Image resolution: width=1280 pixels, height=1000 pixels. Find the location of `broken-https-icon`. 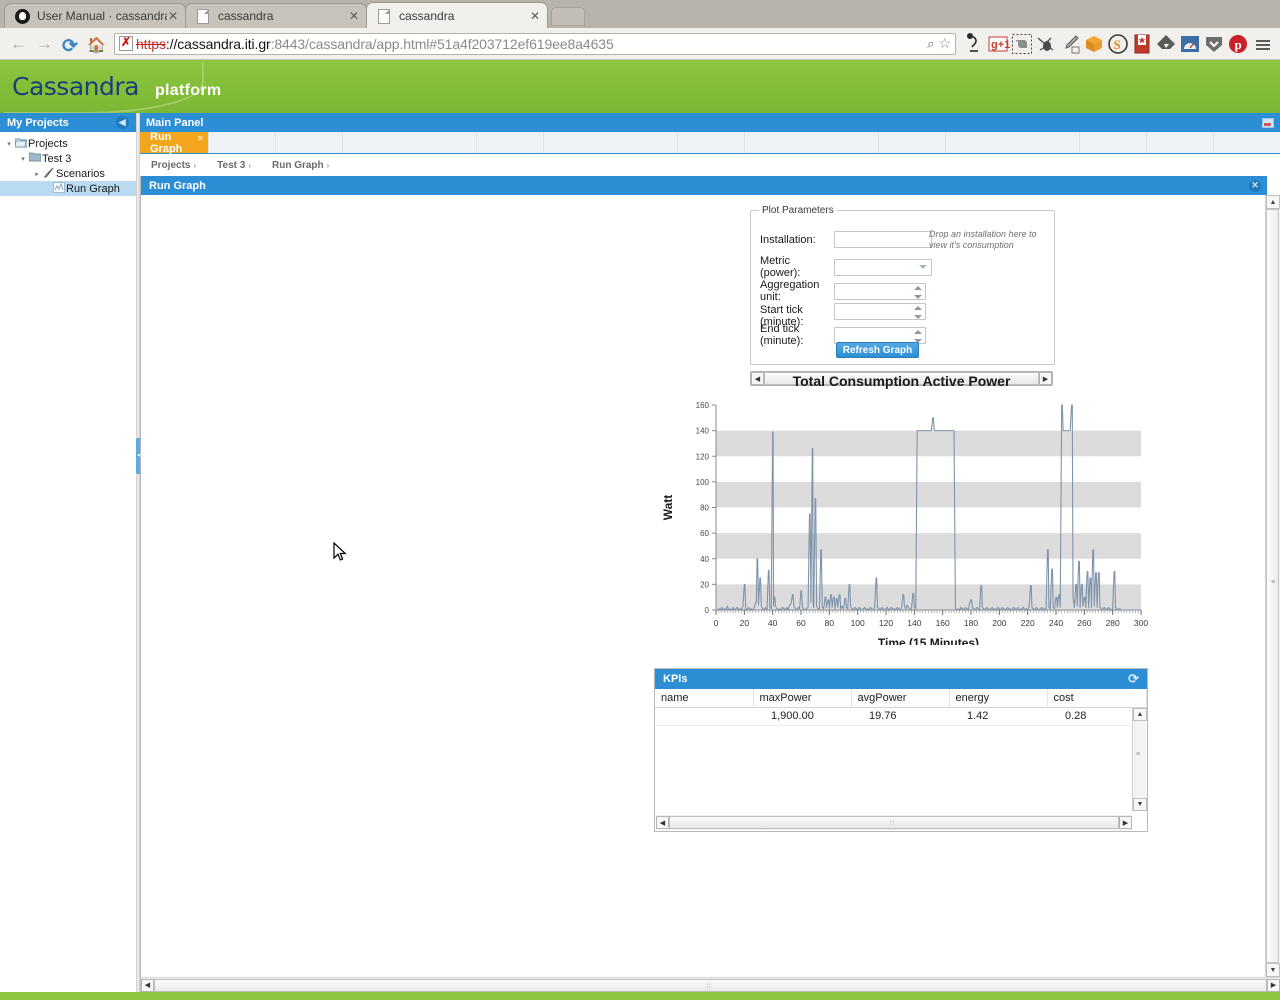

broken-https-icon is located at coordinates (126, 43).